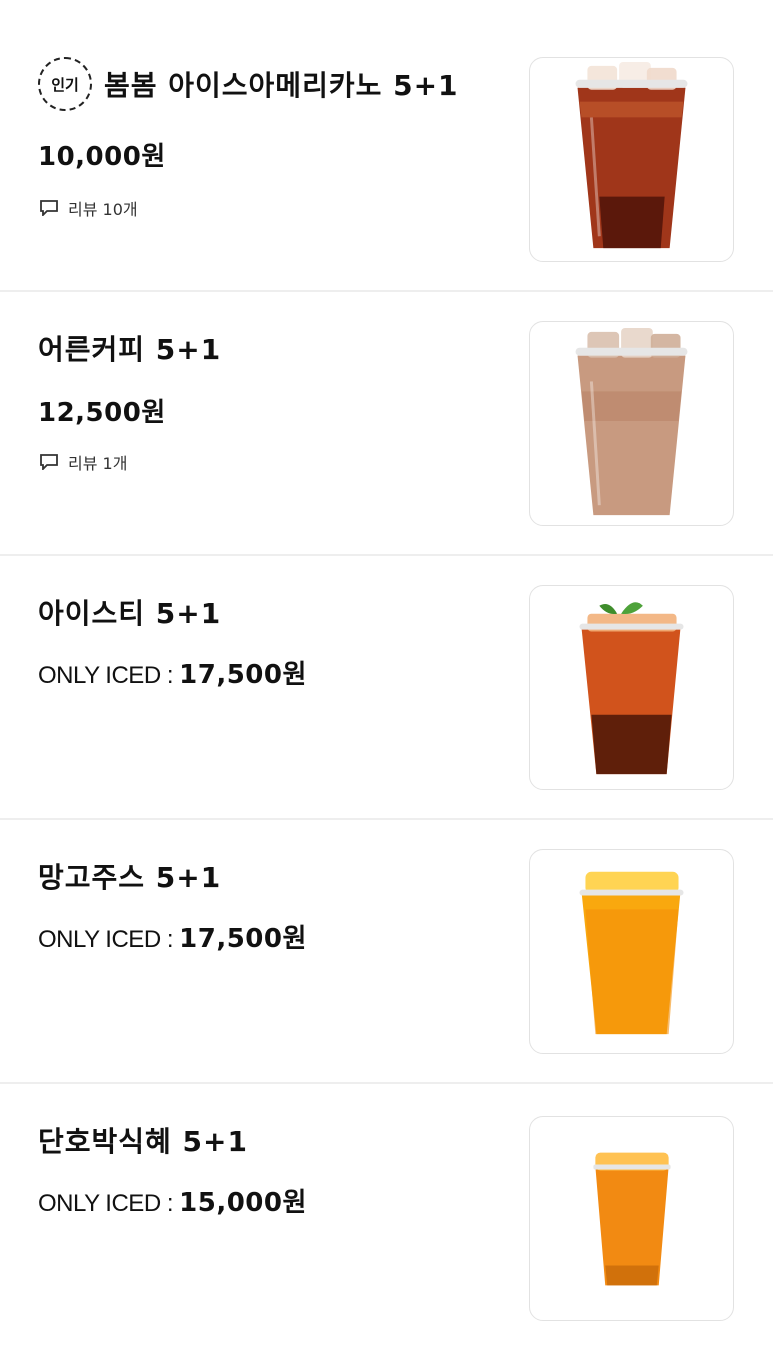 Image resolution: width=773 pixels, height=1348 pixels. What do you see at coordinates (386, 7) in the screenshot?
I see `cut-off-header` at bounding box center [386, 7].